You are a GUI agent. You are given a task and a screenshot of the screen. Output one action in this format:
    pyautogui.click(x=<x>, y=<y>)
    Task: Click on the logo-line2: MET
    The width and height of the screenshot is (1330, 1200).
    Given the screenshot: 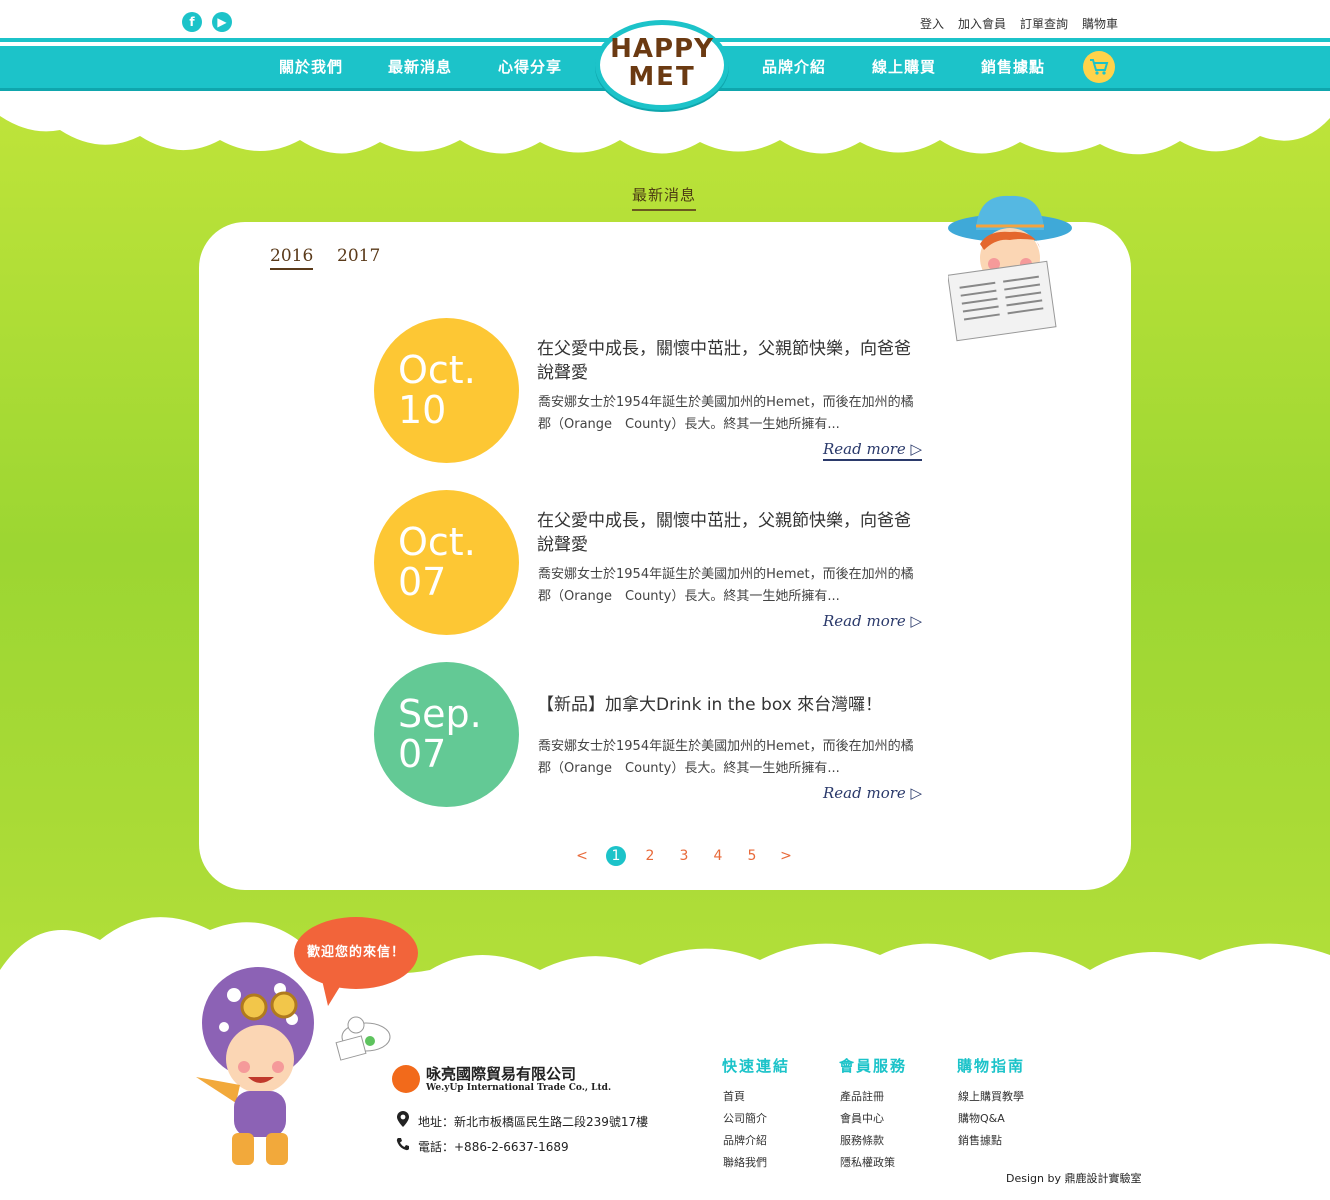 What is the action you would take?
    pyautogui.click(x=662, y=77)
    